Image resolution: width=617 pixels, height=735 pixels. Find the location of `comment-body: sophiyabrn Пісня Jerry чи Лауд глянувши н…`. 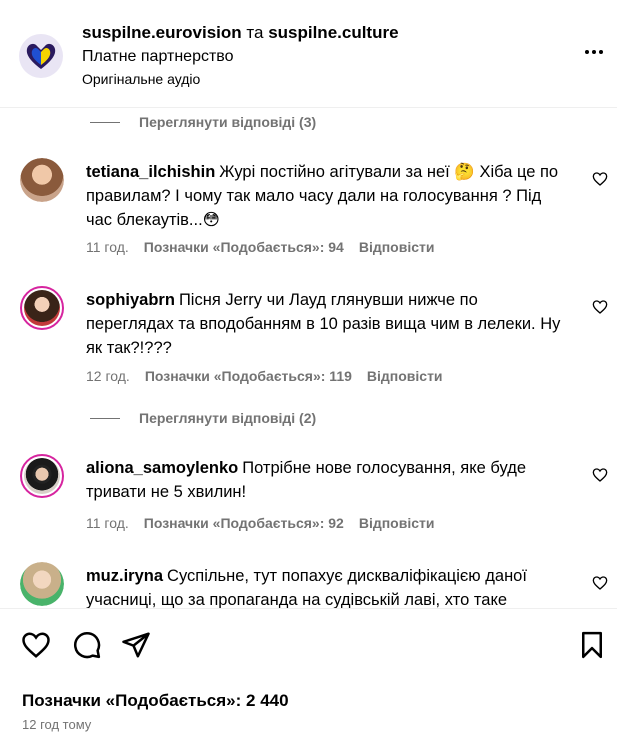

comment-body: sophiyabrn Пісня Jerry чи Лауд глянувши н… is located at coordinates (323, 324).